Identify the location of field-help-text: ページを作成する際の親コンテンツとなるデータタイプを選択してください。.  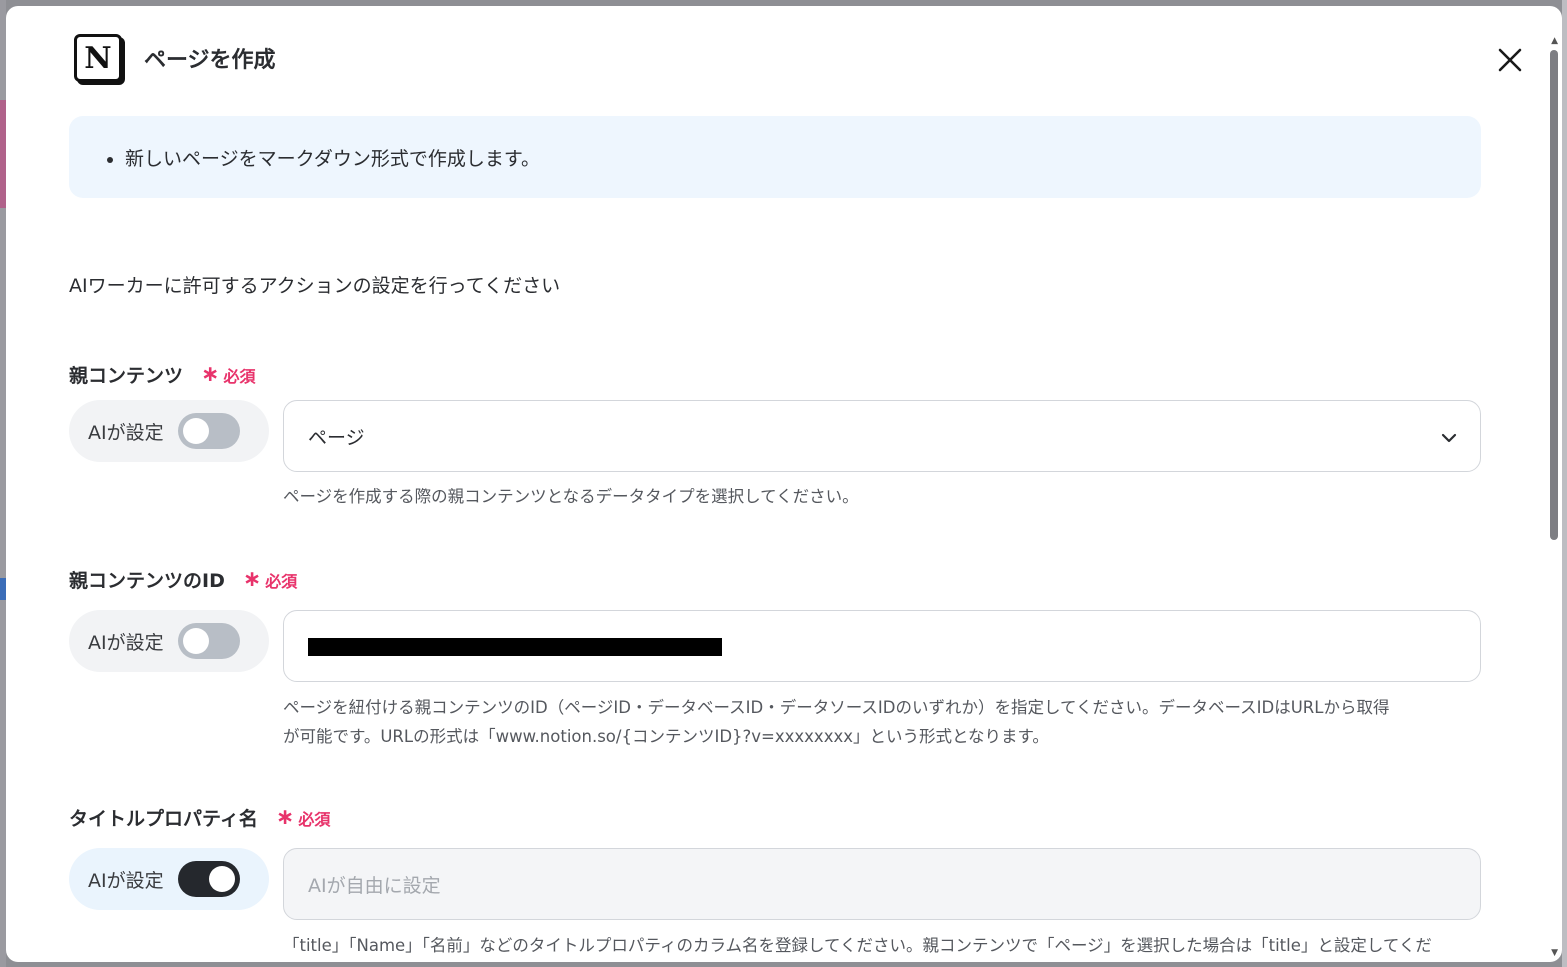
(571, 496).